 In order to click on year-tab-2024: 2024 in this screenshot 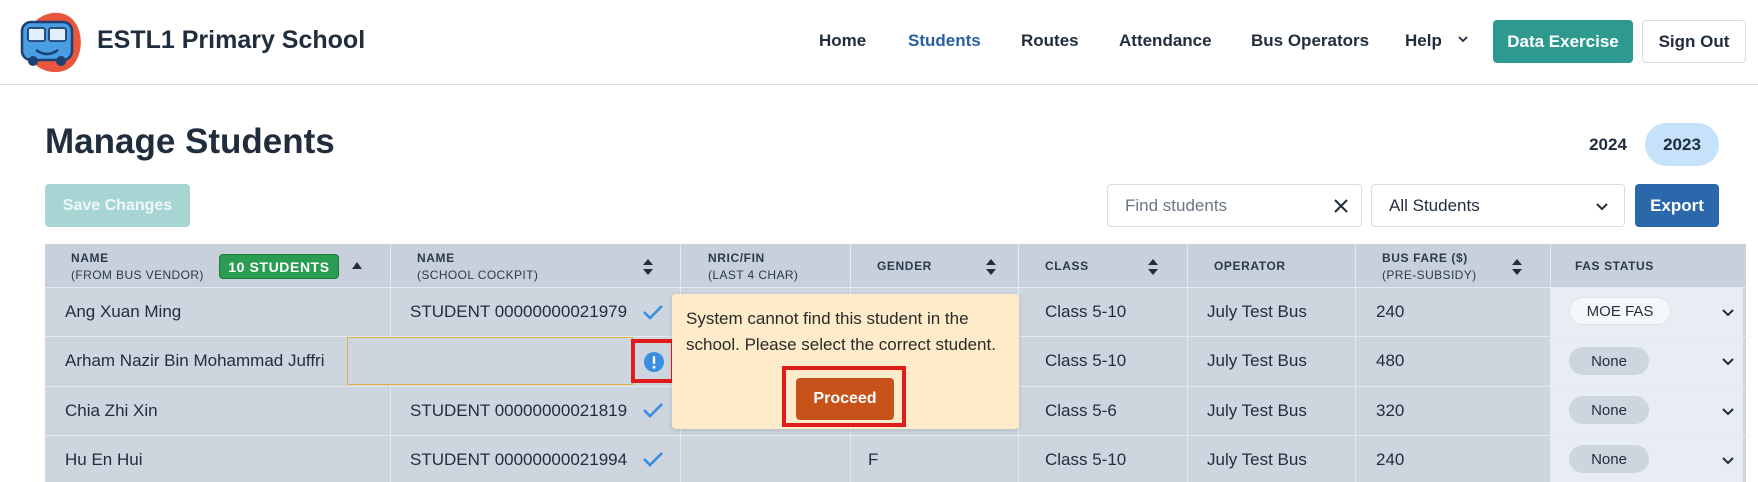, I will do `click(1608, 144)`.